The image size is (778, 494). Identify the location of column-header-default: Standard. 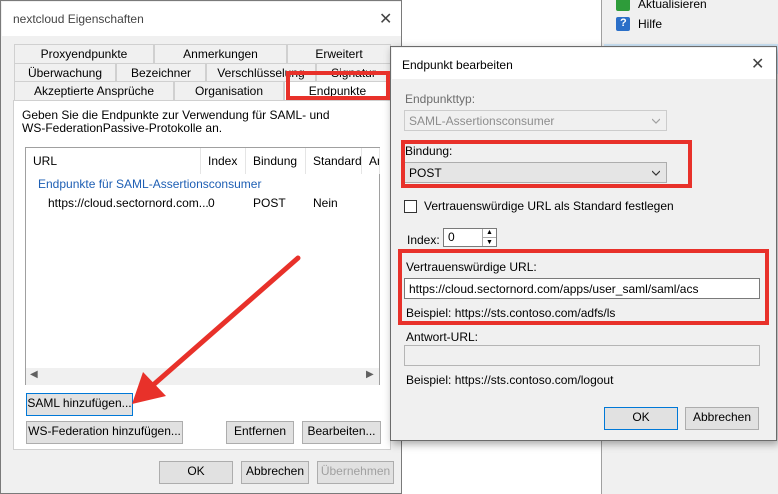
(334, 161).